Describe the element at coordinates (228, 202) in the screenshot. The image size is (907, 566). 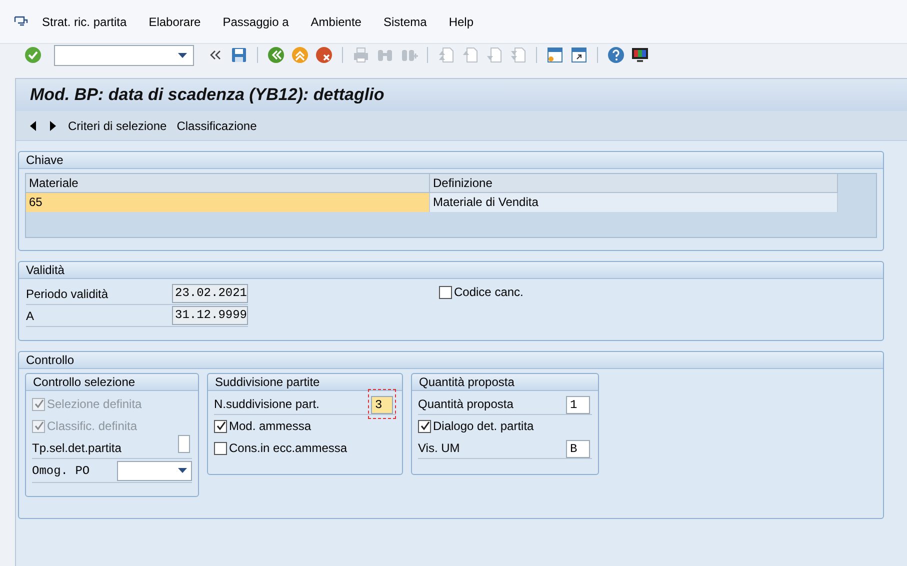
I see `table-cell: 65` at that location.